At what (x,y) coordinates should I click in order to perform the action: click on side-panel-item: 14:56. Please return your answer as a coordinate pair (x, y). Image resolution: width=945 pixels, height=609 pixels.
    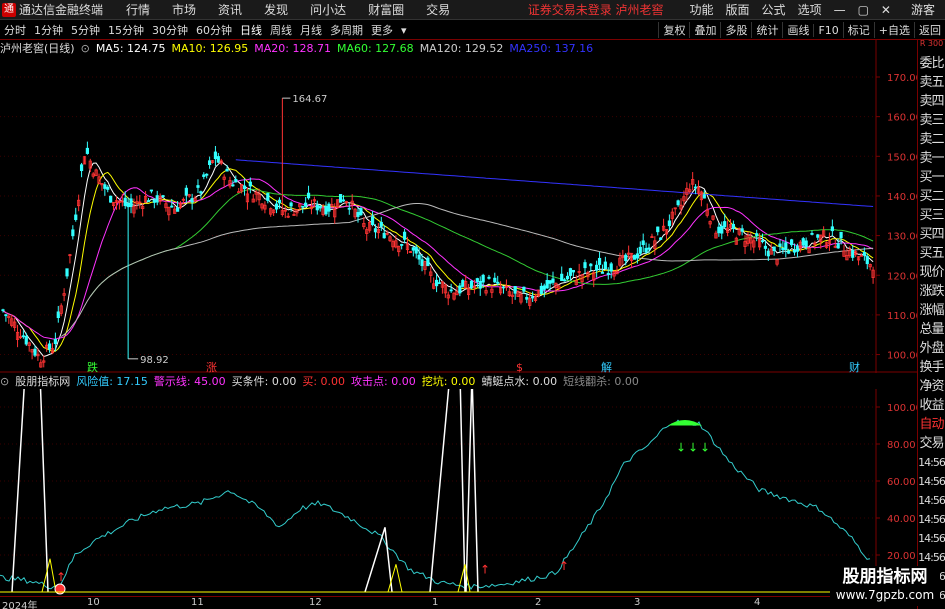
    Looking at the image, I should click on (931, 538).